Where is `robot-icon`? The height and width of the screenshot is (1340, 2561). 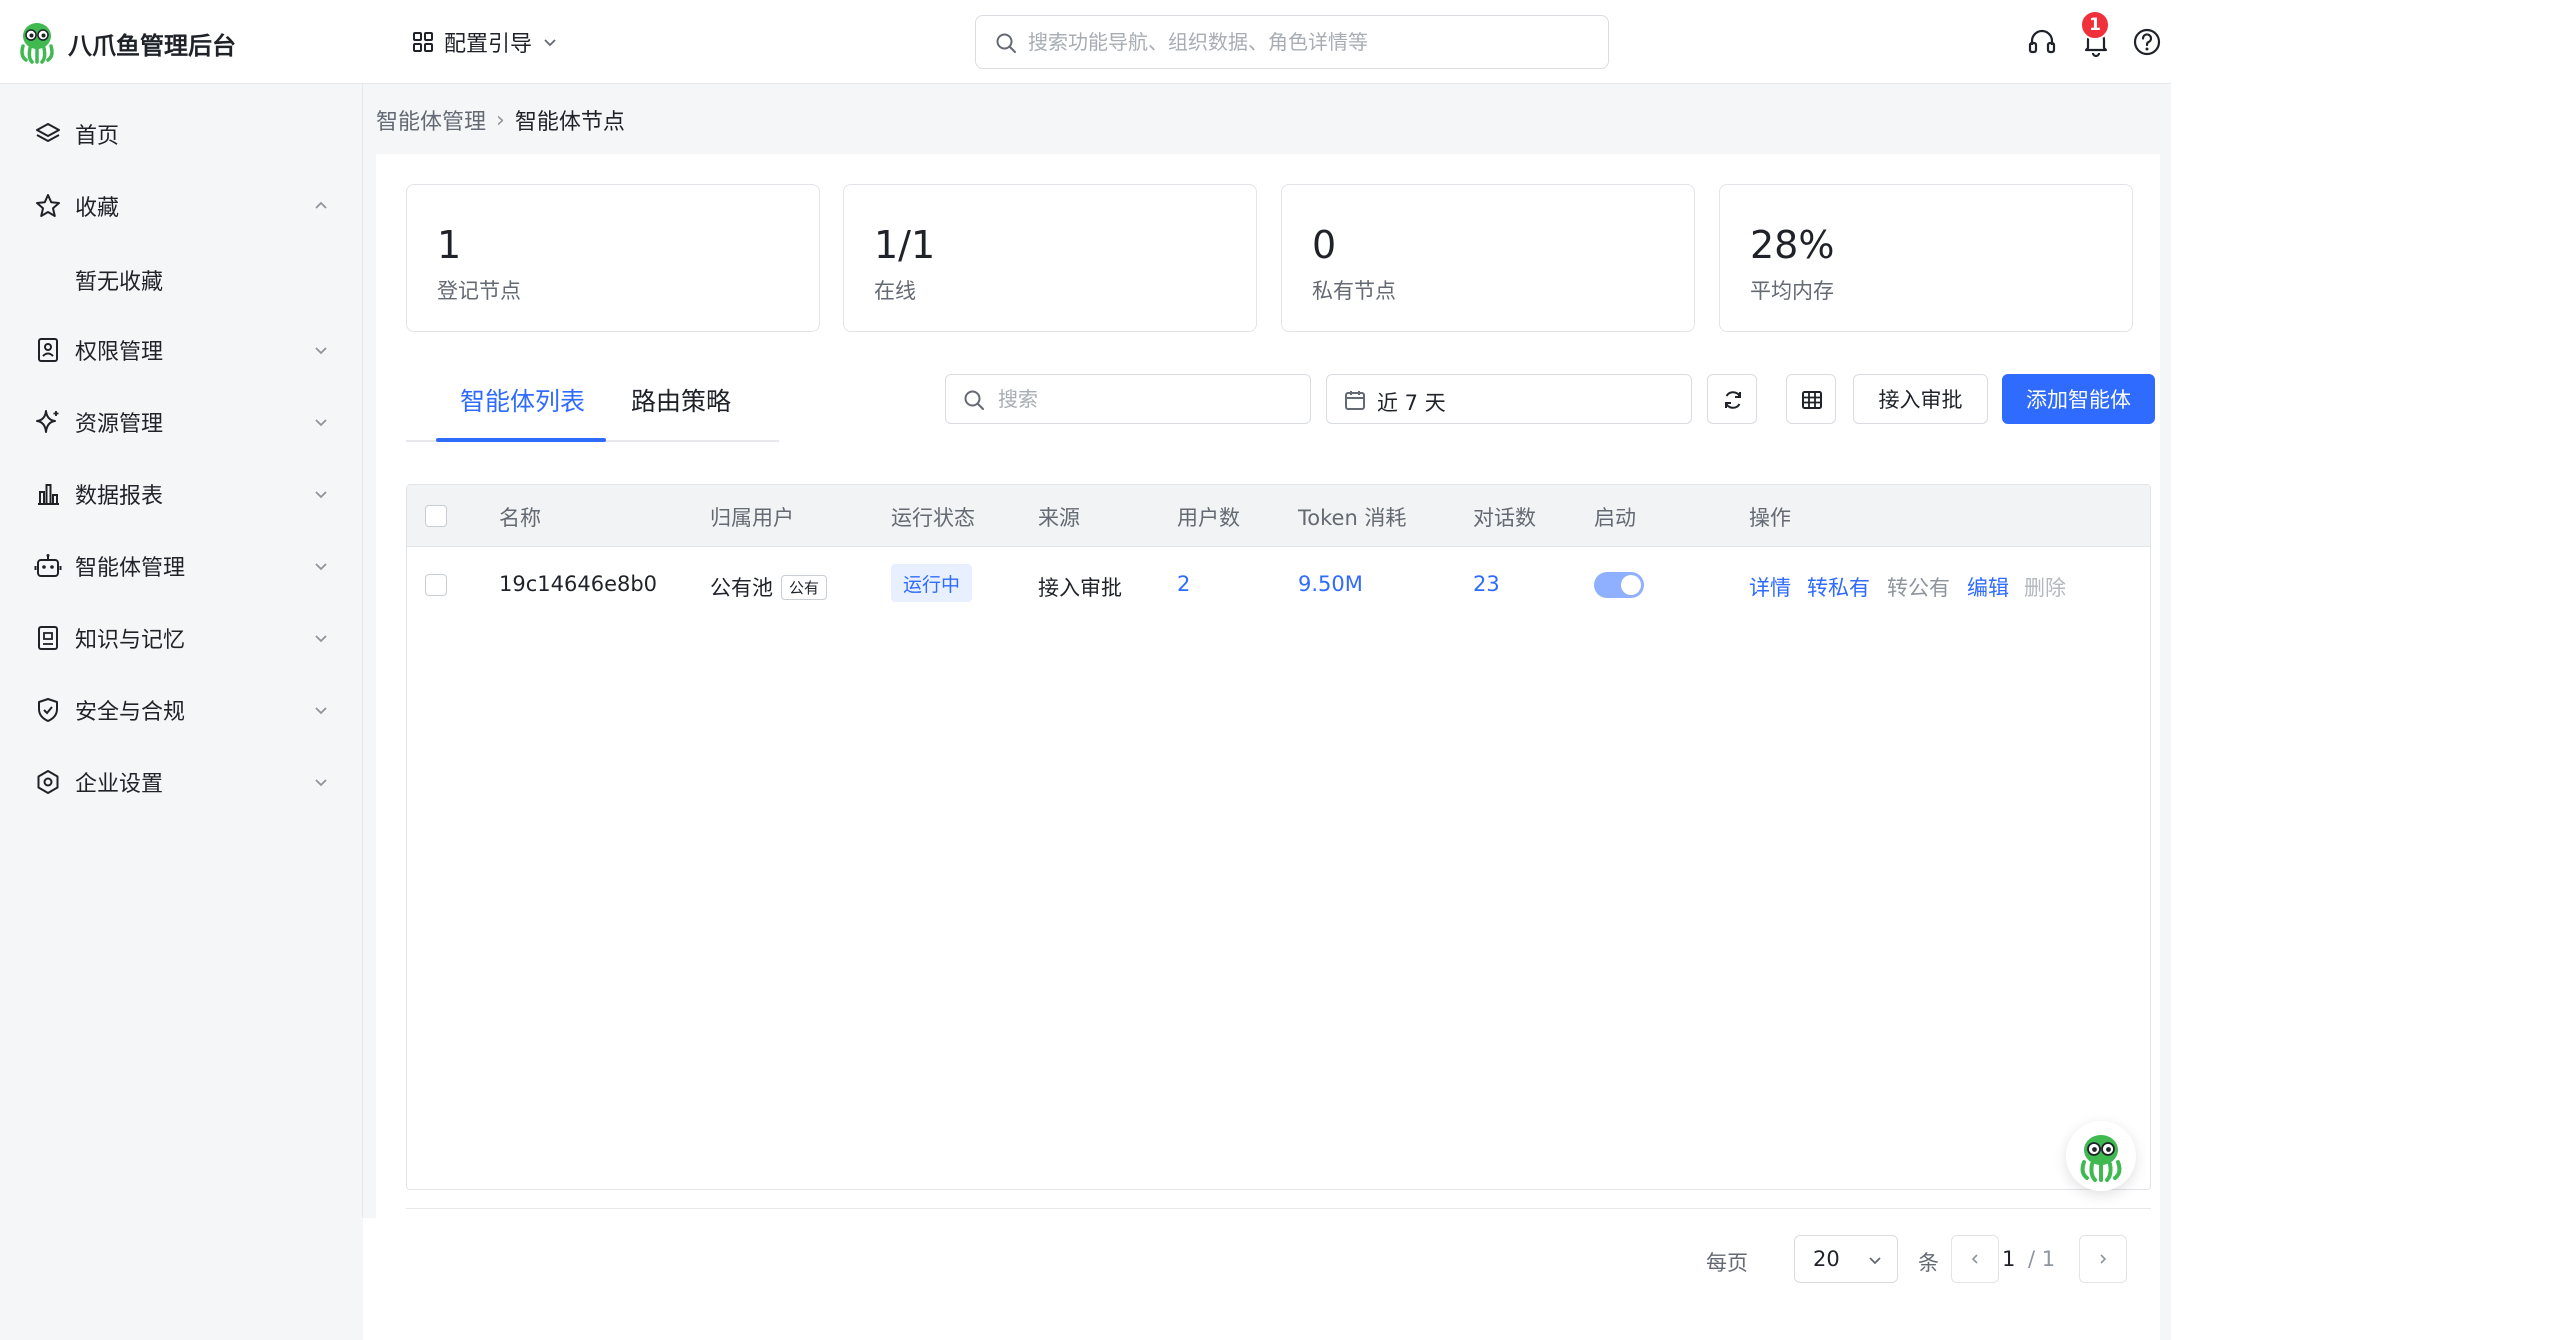 robot-icon is located at coordinates (48, 565).